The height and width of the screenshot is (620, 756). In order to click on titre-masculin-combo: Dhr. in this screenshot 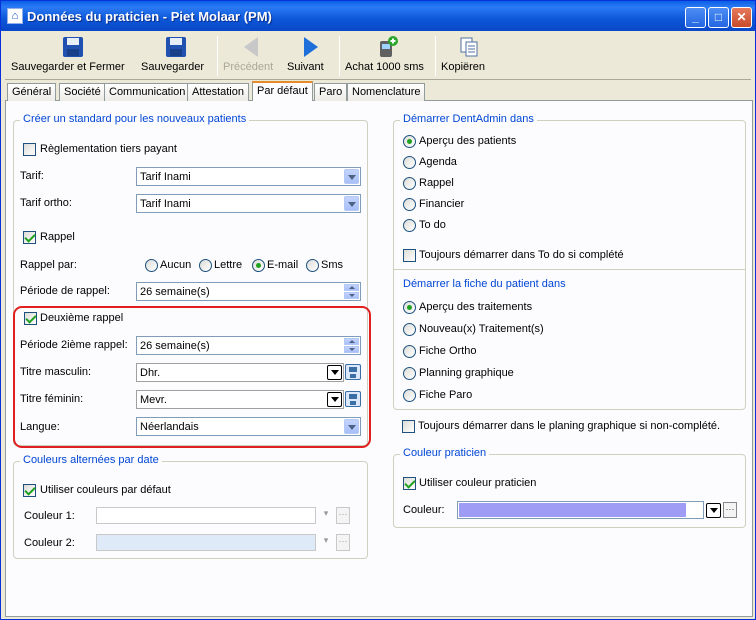, I will do `click(240, 372)`.